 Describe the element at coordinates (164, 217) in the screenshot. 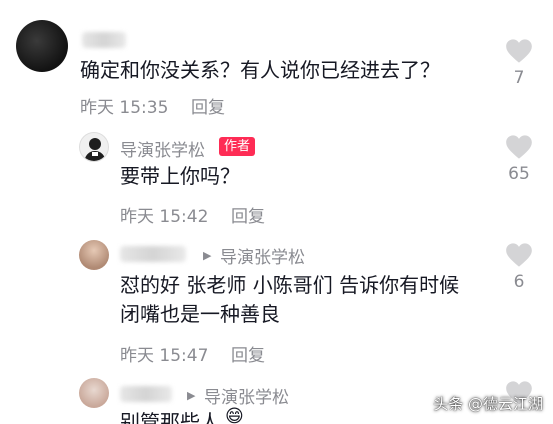

I see `comment-time: 昨天 15:42` at that location.